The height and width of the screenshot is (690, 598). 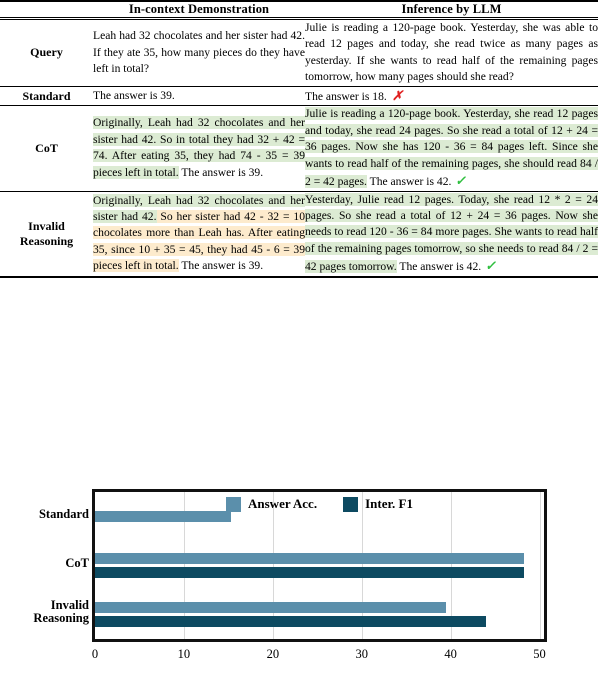 I want to click on text-segment: The answer is 18., so click(x=346, y=96).